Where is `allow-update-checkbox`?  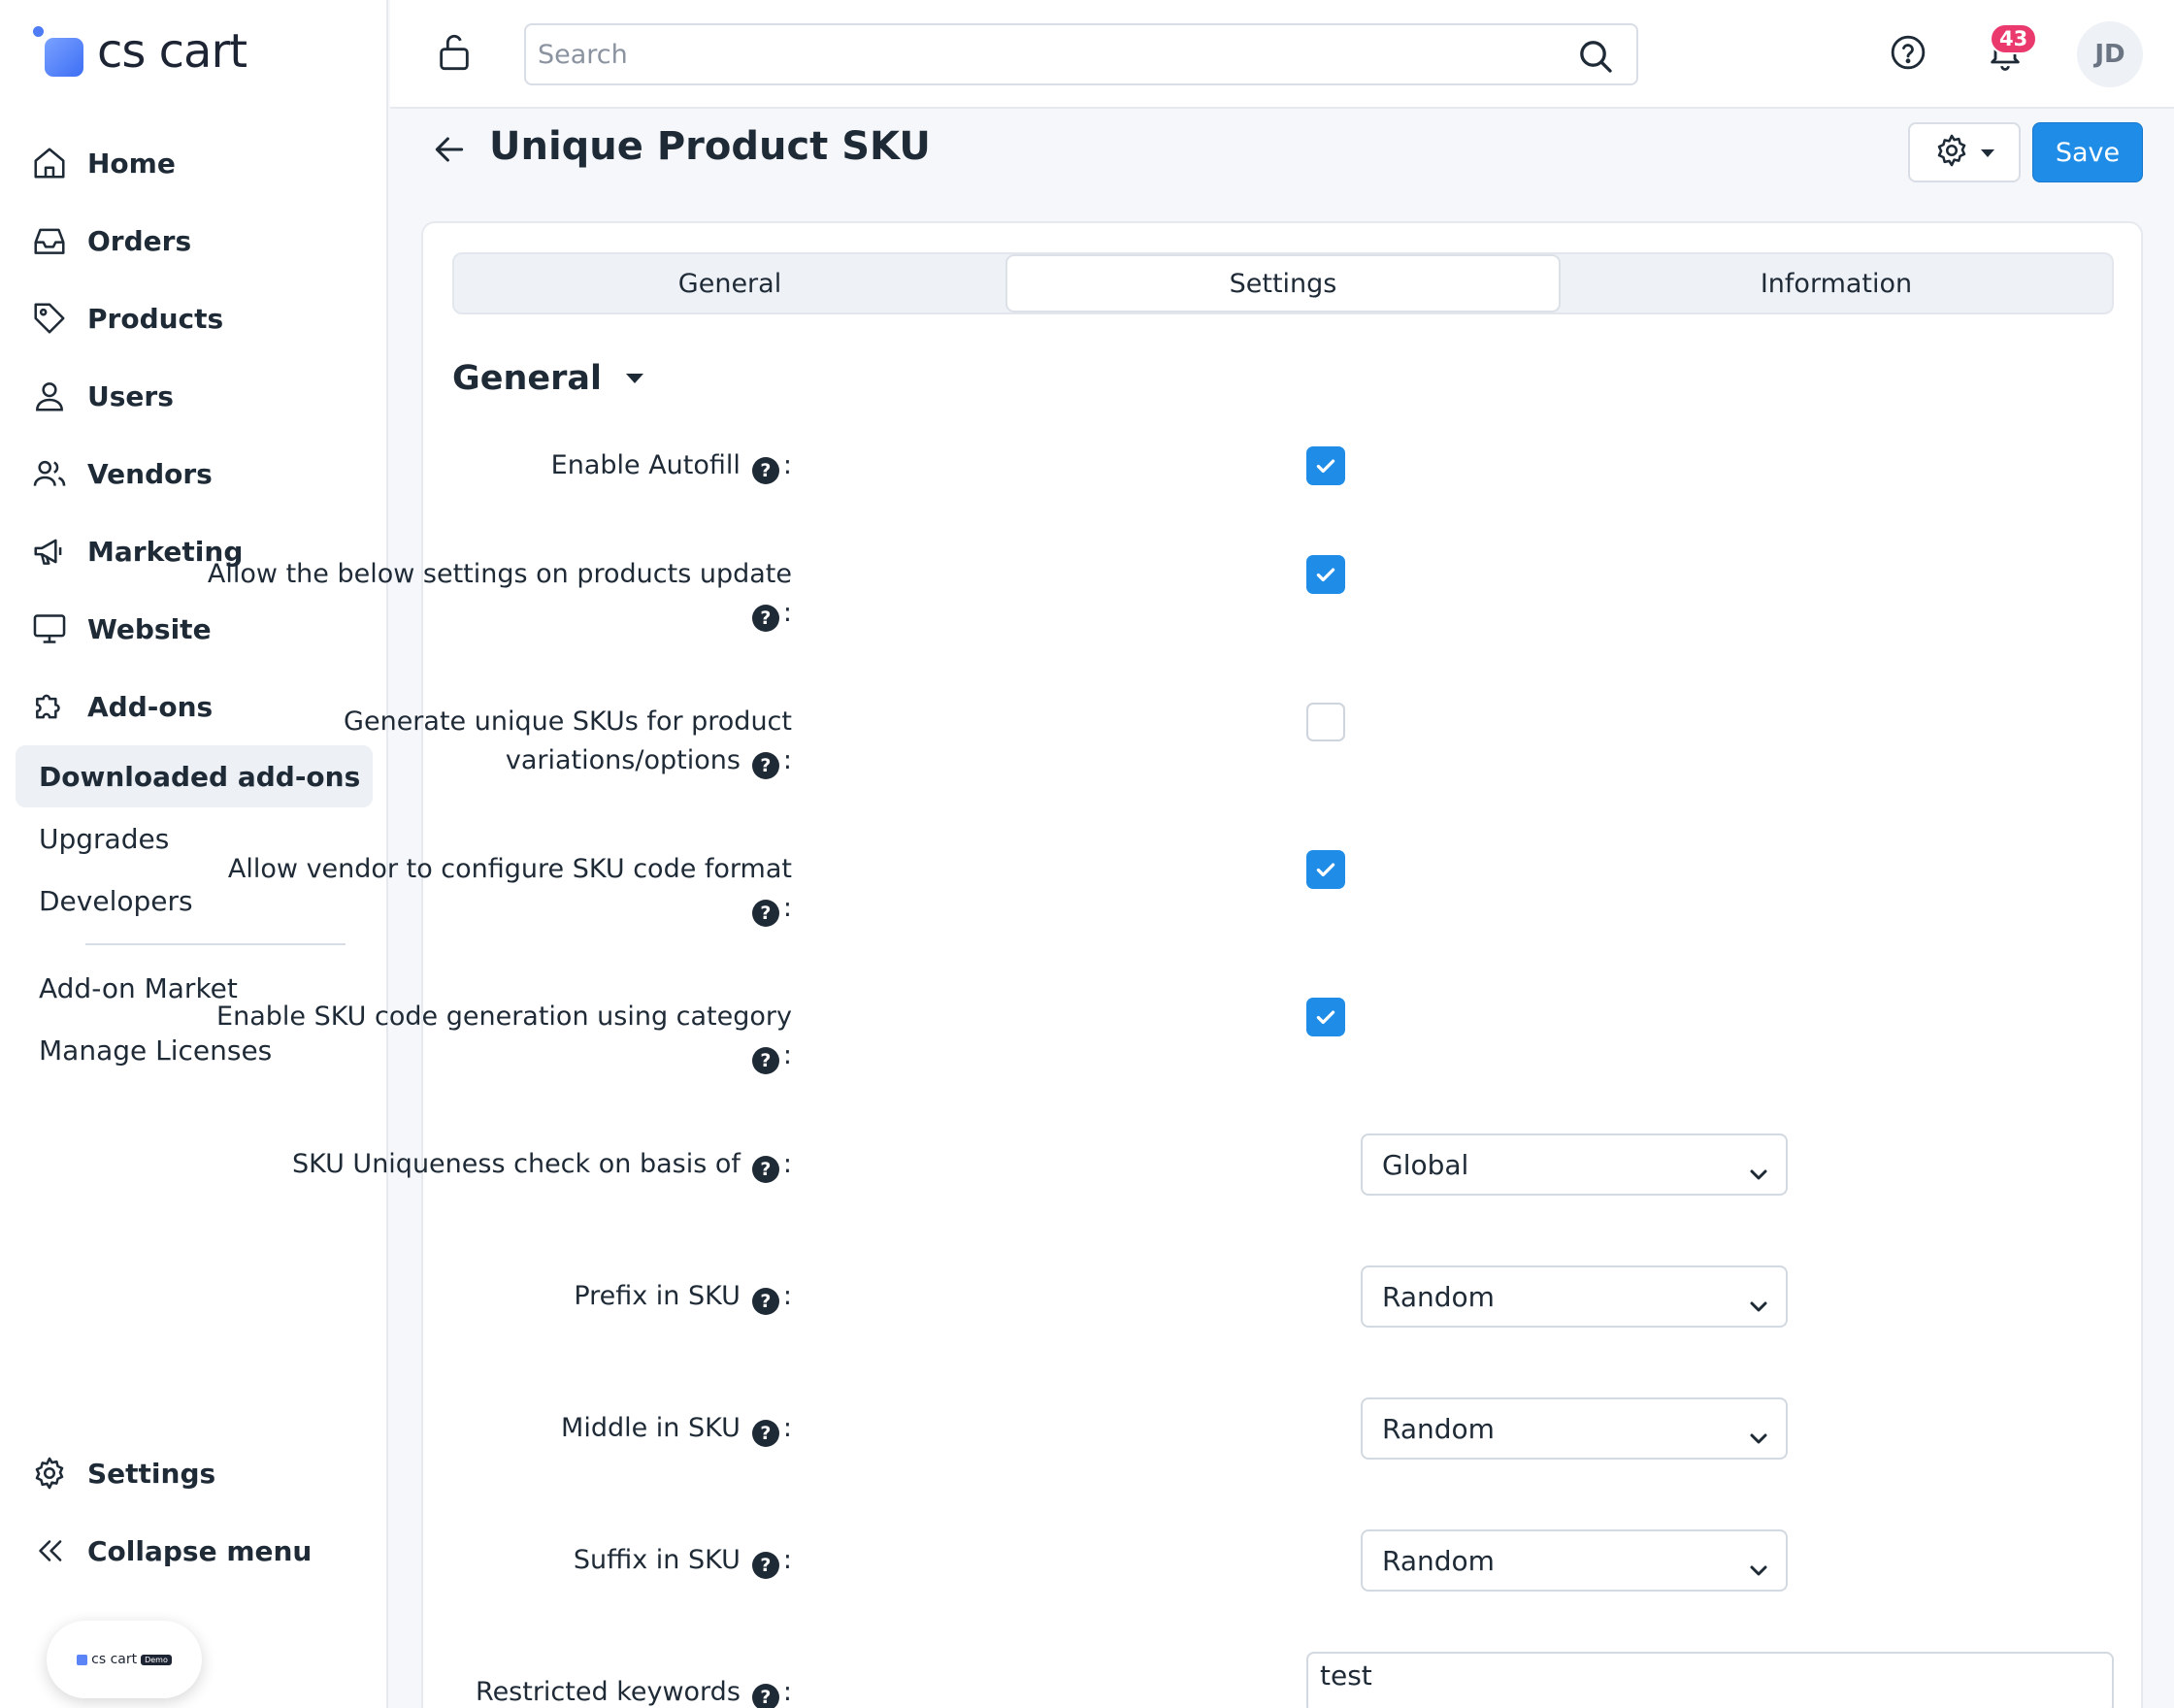 allow-update-checkbox is located at coordinates (1325, 574).